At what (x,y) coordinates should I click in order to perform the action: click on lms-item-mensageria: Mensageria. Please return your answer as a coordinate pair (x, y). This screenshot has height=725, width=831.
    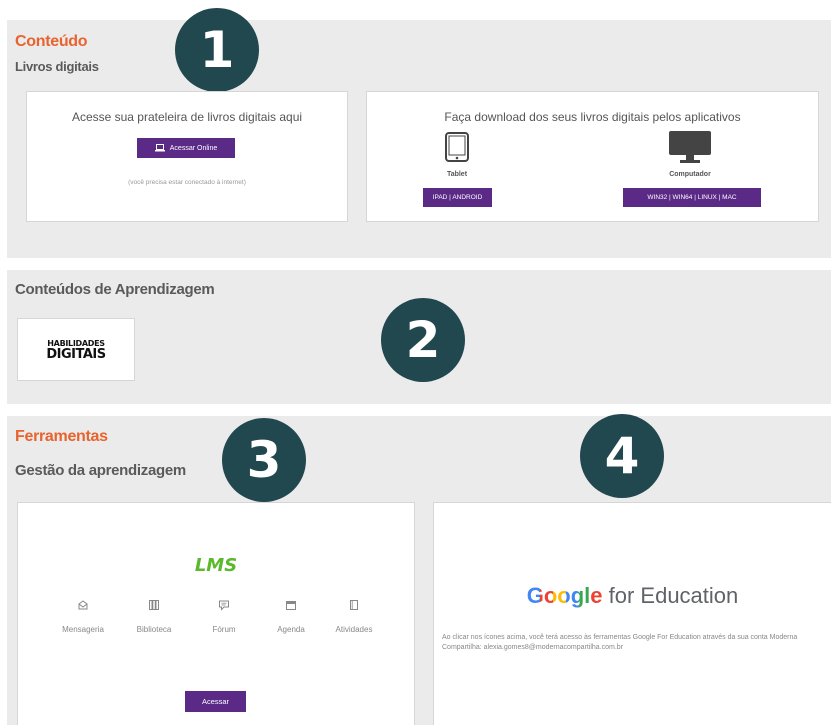
    Looking at the image, I should click on (83, 618).